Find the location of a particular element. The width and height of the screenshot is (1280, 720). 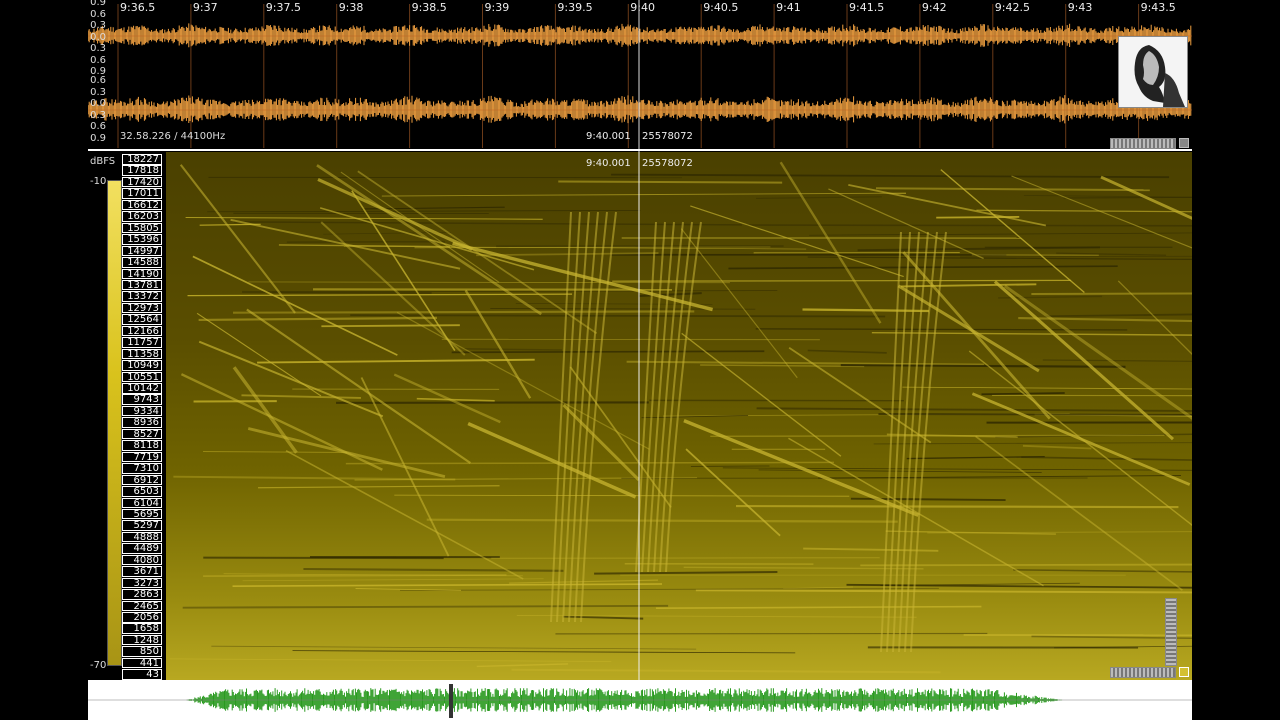

db-top-label: -10 is located at coordinates (98, 181).